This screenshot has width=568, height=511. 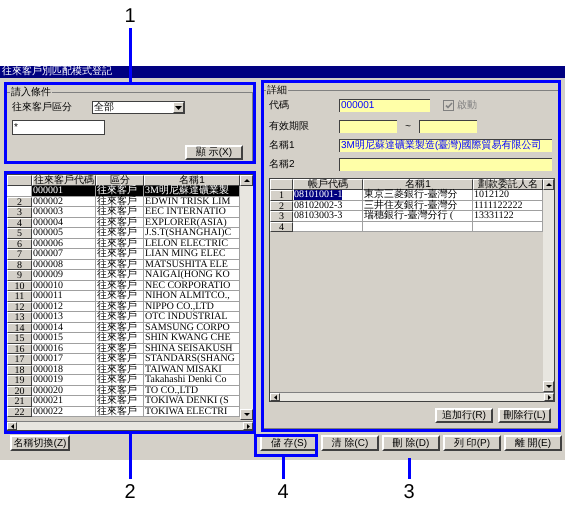 What do you see at coordinates (282, 164) in the screenshot?
I see `field-label: 名稱2` at bounding box center [282, 164].